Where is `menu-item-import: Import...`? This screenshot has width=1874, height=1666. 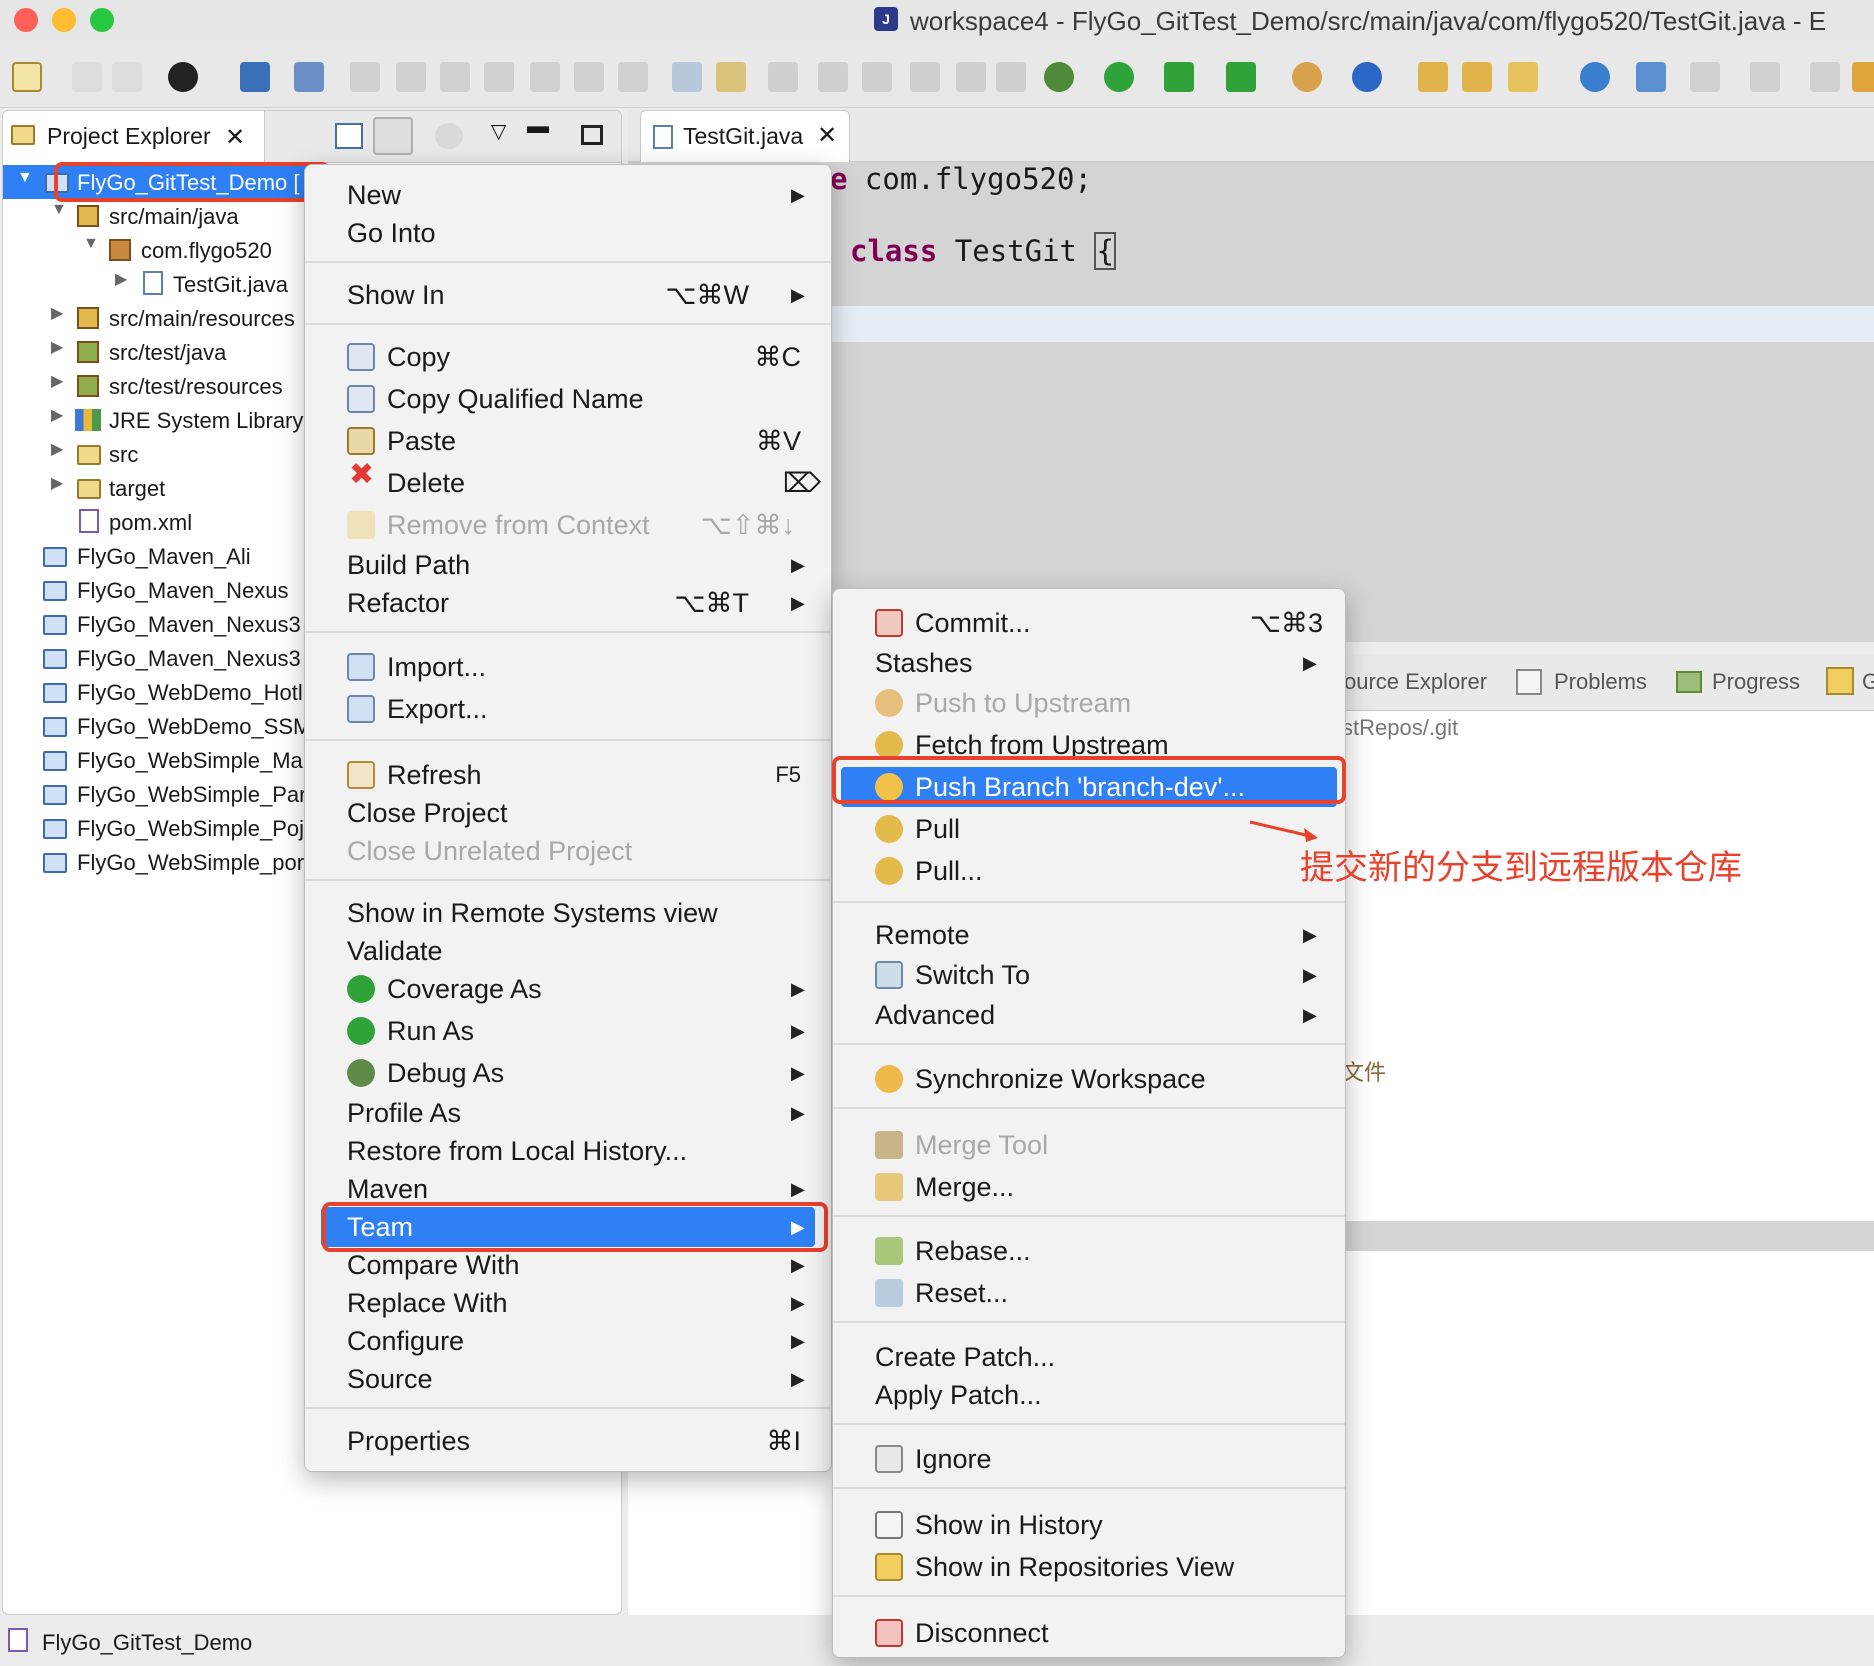
menu-item-import: Import... is located at coordinates (568, 667).